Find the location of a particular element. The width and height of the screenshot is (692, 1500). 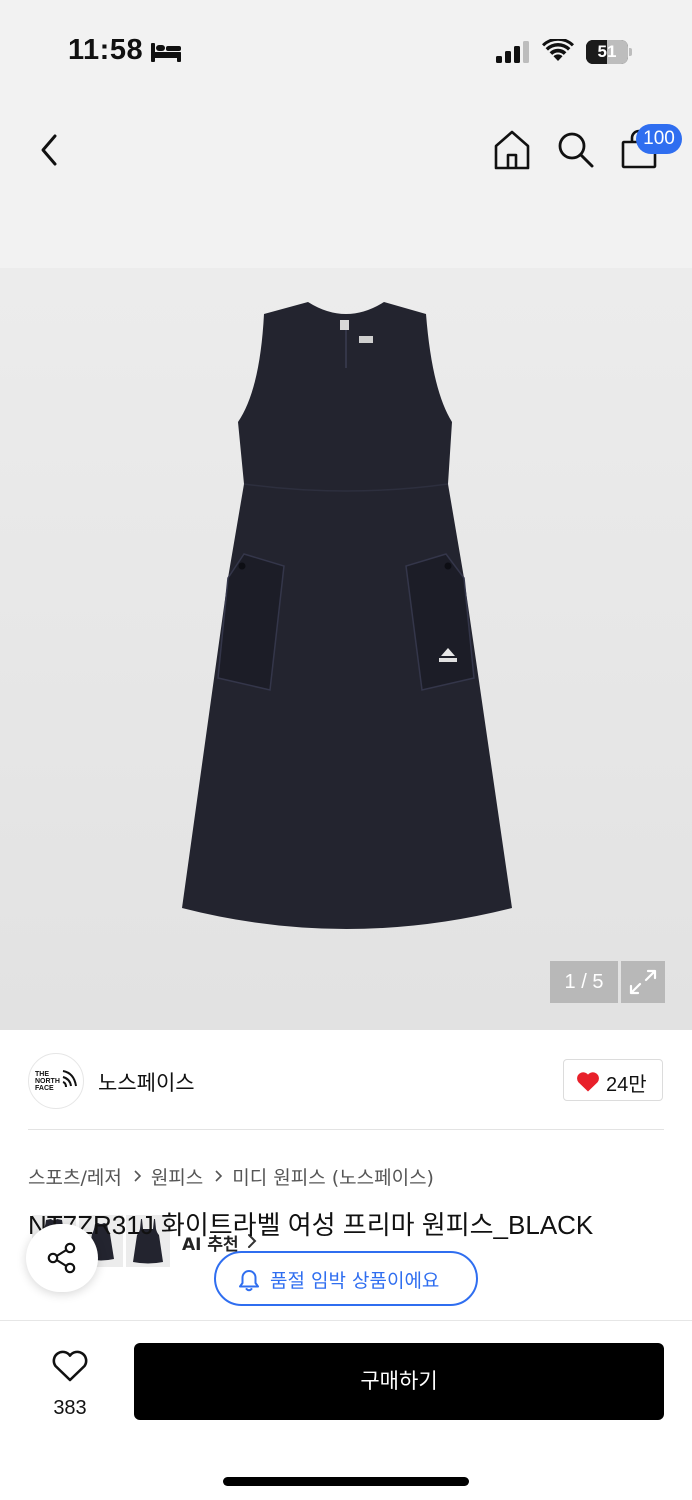

back-button is located at coordinates (50, 150).